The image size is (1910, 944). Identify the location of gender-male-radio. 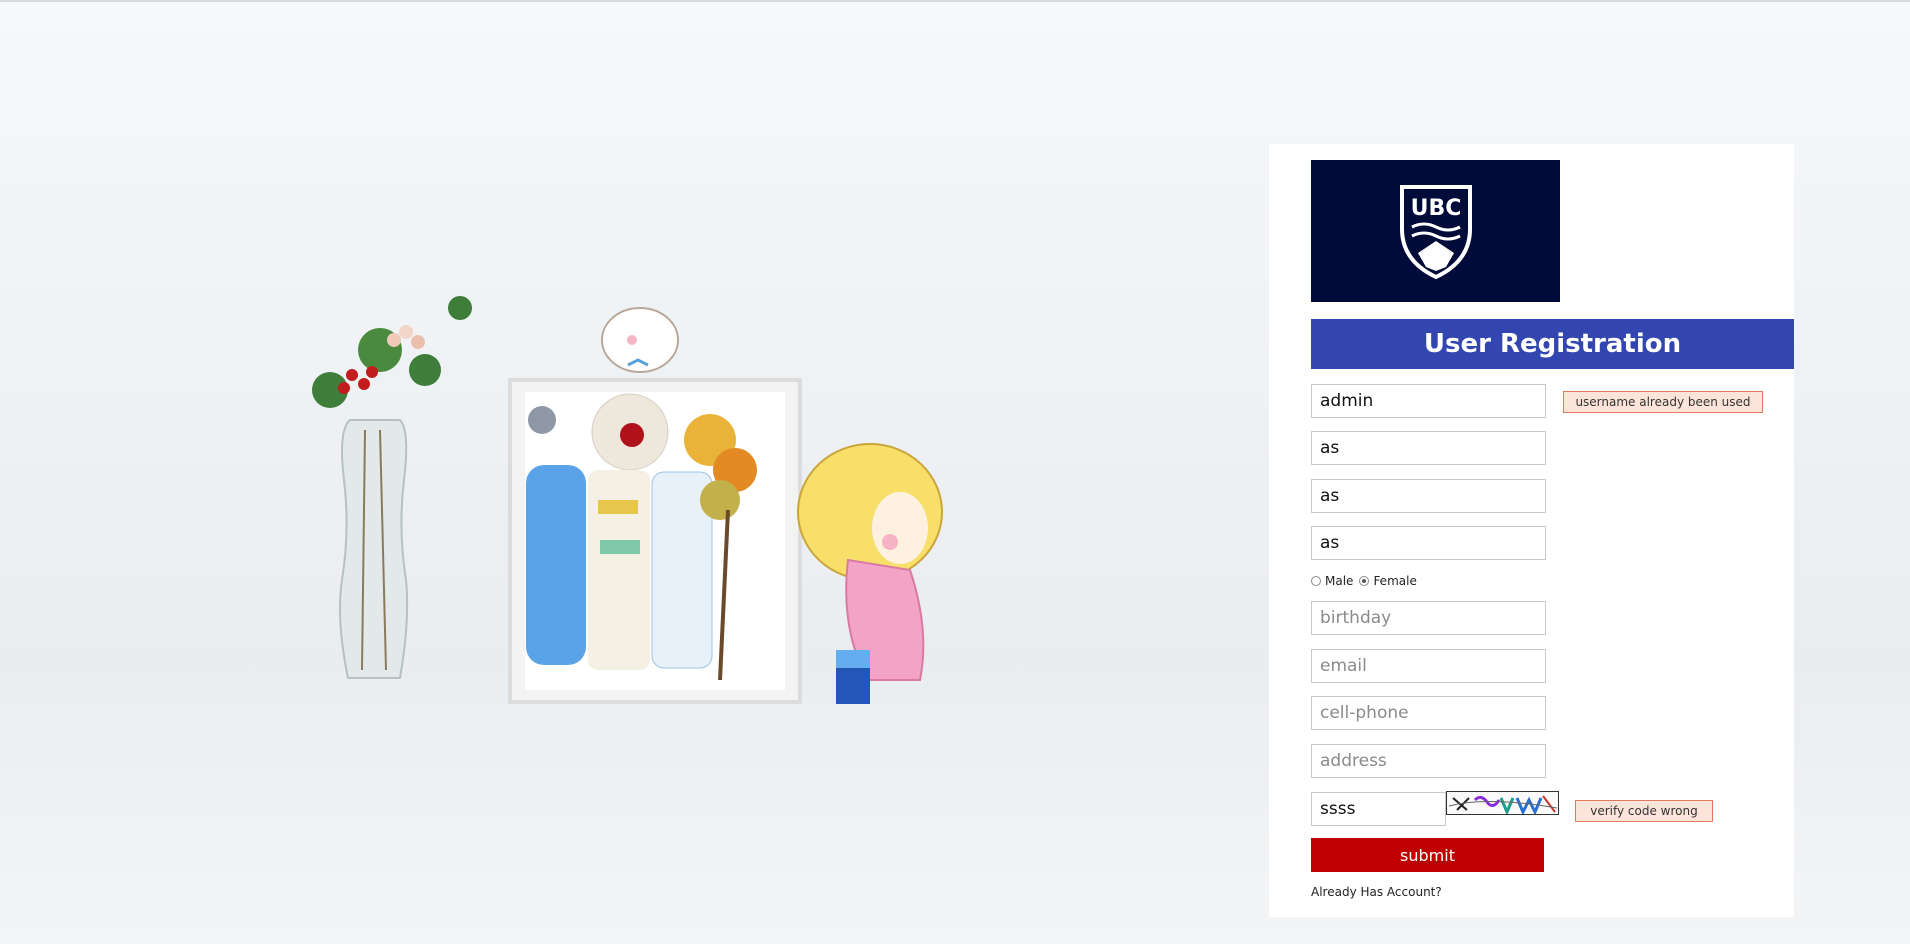
(1316, 581).